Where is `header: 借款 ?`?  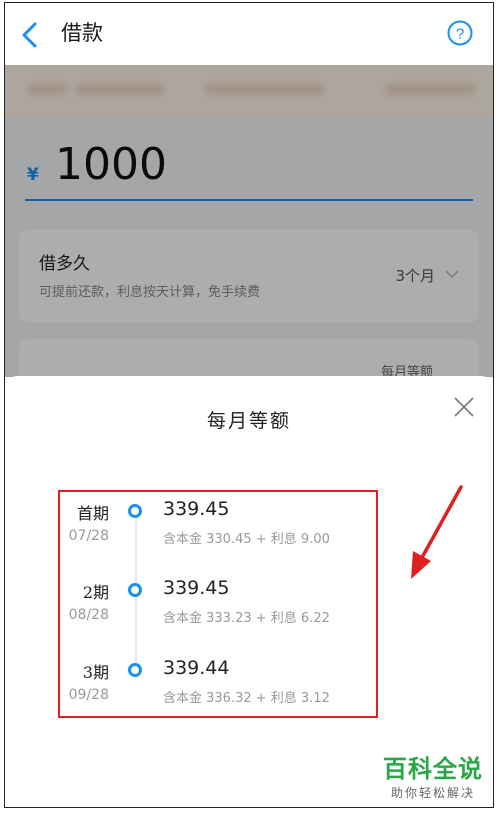
header: 借款 ? is located at coordinates (249, 34).